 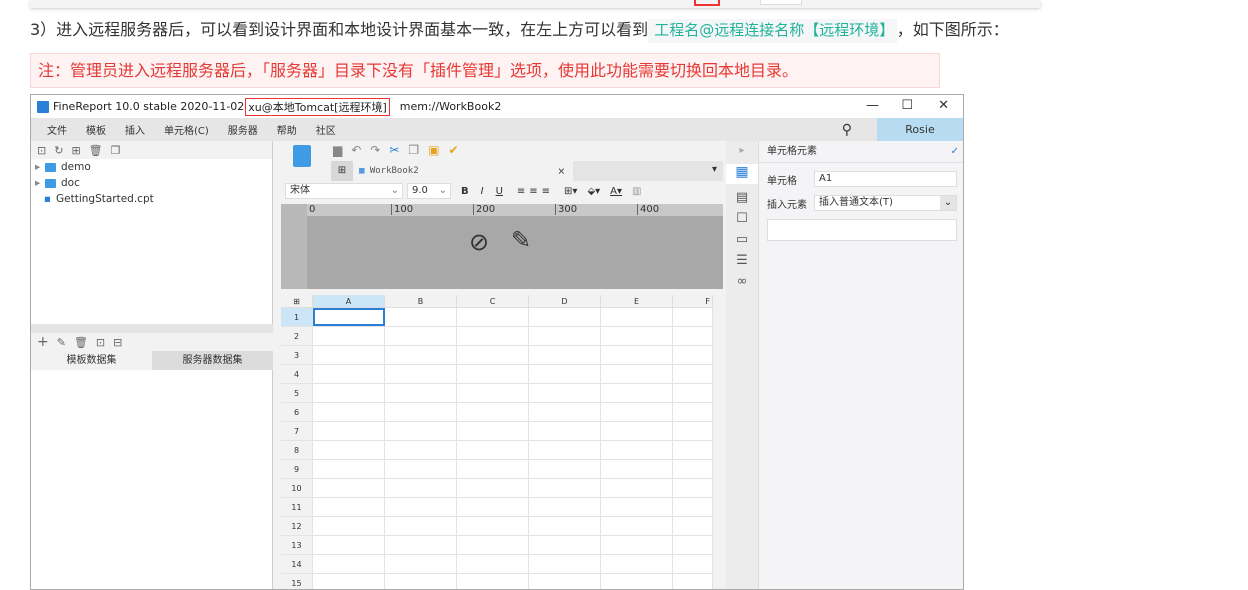 What do you see at coordinates (58, 150) in the screenshot?
I see `refresh-icon: ↻` at bounding box center [58, 150].